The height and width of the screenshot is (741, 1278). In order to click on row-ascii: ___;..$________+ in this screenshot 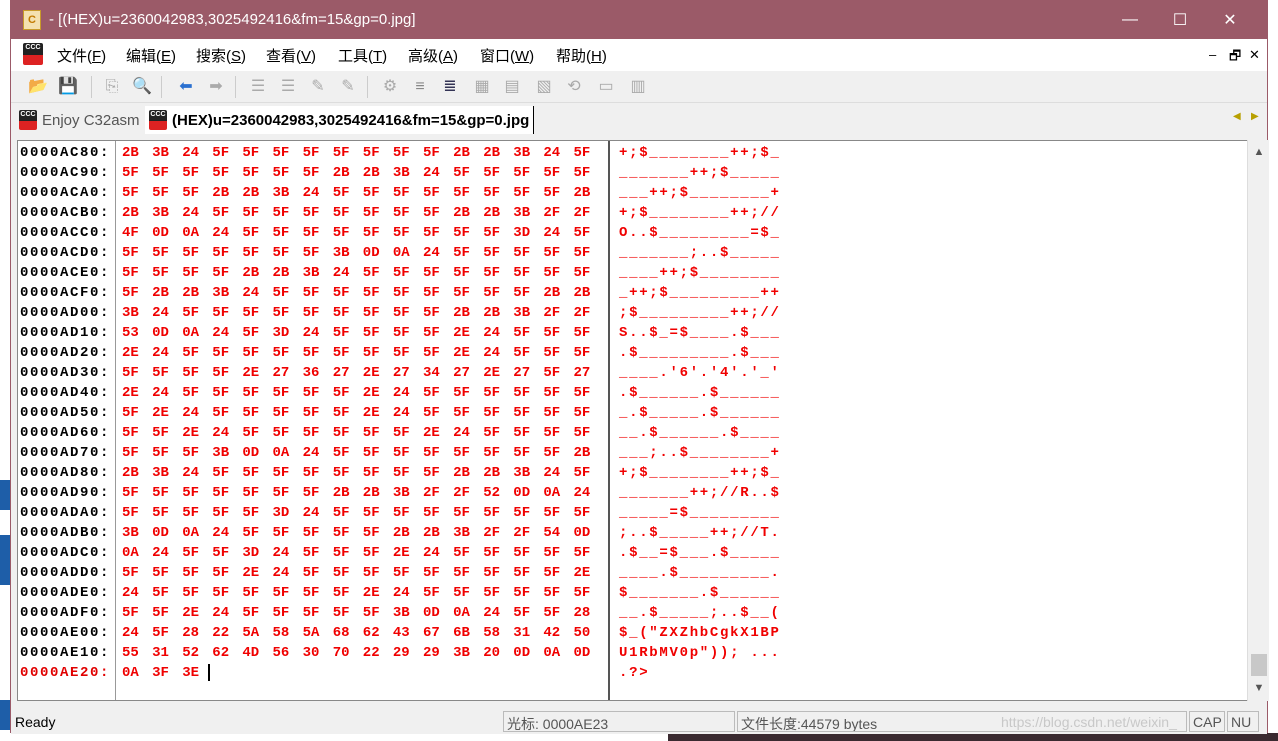, I will do `click(700, 453)`.